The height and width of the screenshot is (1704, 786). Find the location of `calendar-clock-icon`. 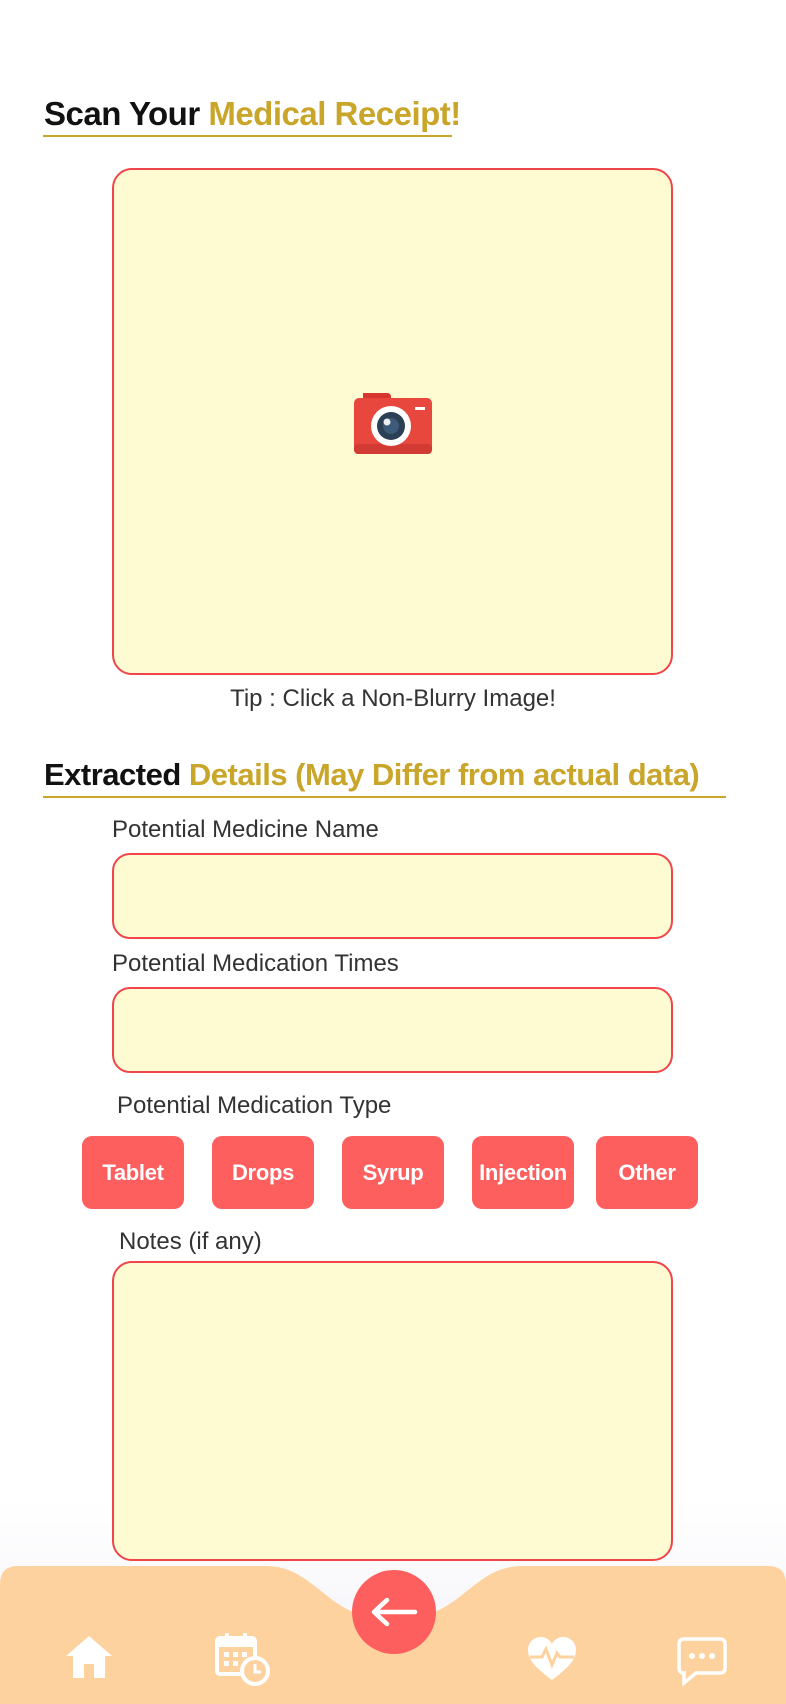

calendar-clock-icon is located at coordinates (242, 1659).